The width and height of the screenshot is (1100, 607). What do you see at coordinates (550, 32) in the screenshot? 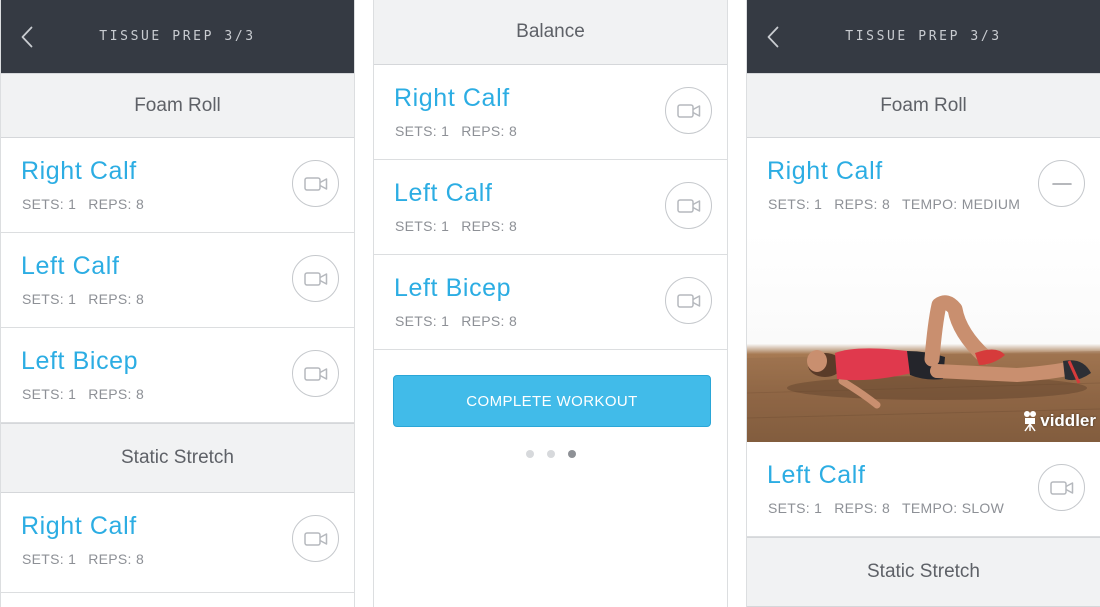
I see `section-header-balance: Balance` at bounding box center [550, 32].